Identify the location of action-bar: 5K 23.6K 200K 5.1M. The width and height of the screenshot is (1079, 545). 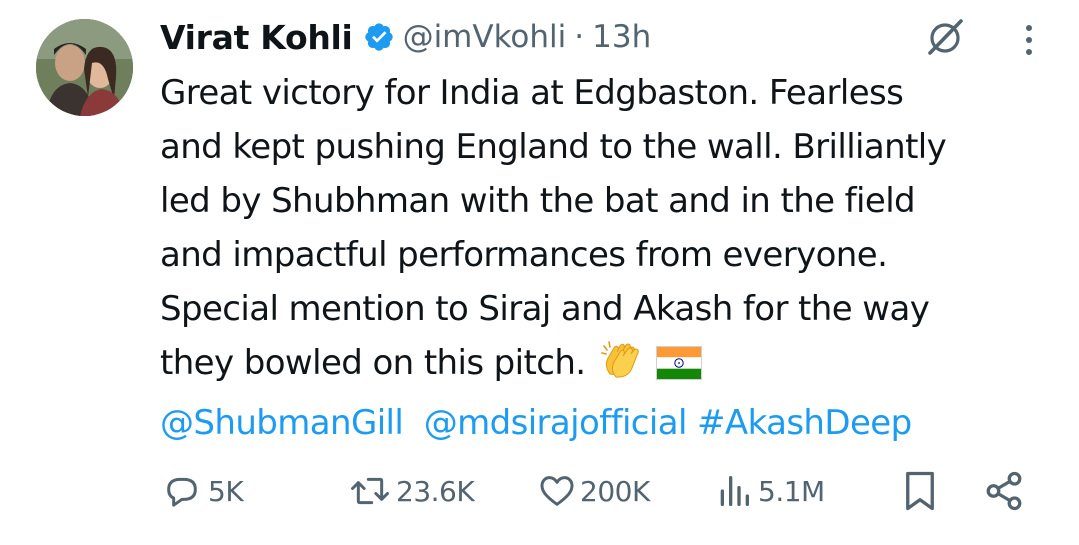
(600, 491).